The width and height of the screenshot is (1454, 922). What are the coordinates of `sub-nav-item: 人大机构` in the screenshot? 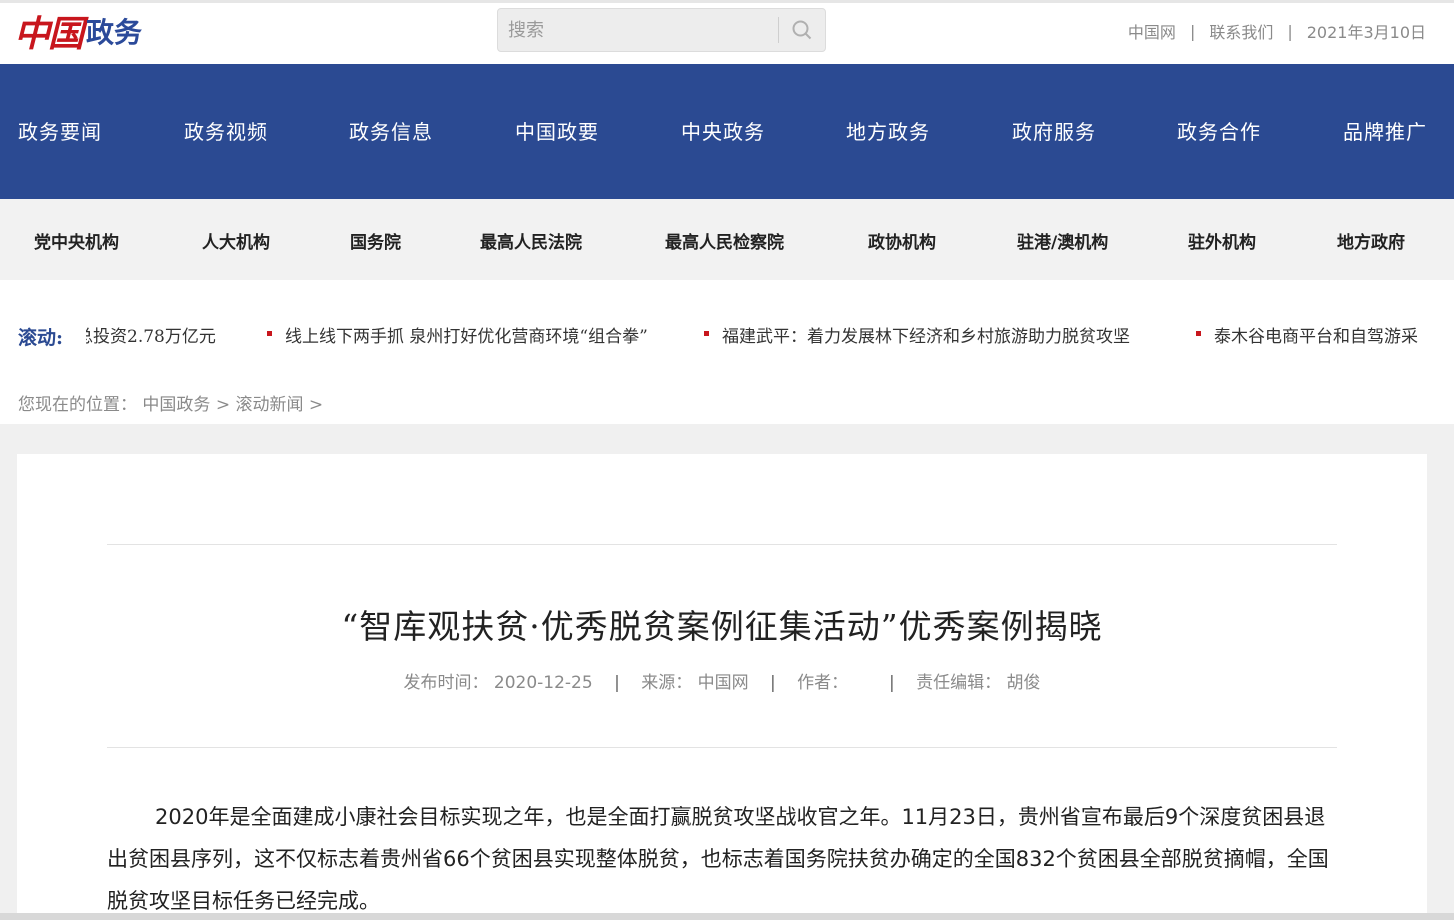 It's located at (236, 240).